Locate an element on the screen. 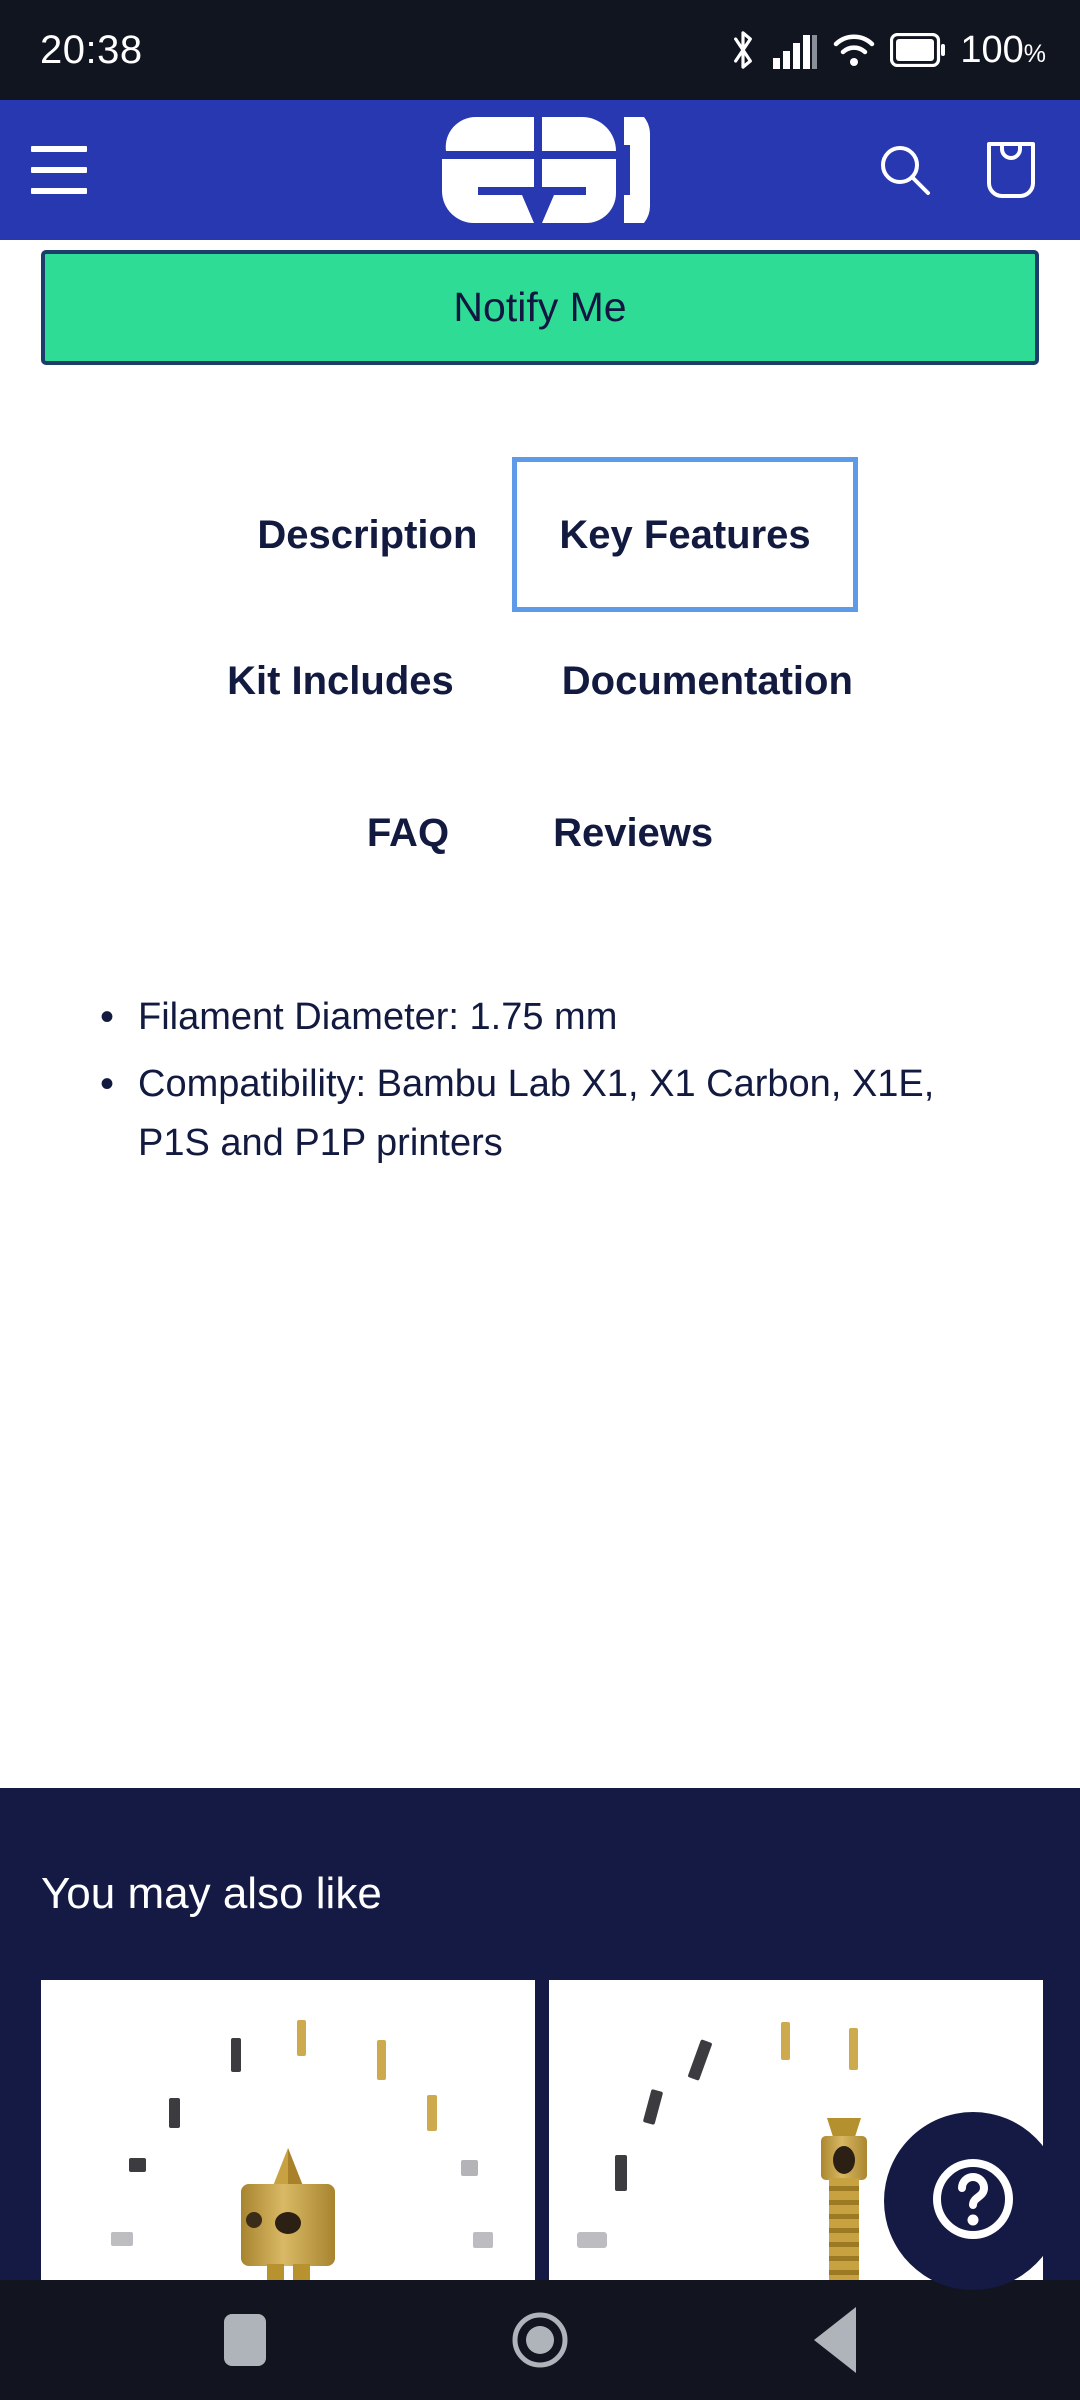  e3d-logo is located at coordinates (540, 172).